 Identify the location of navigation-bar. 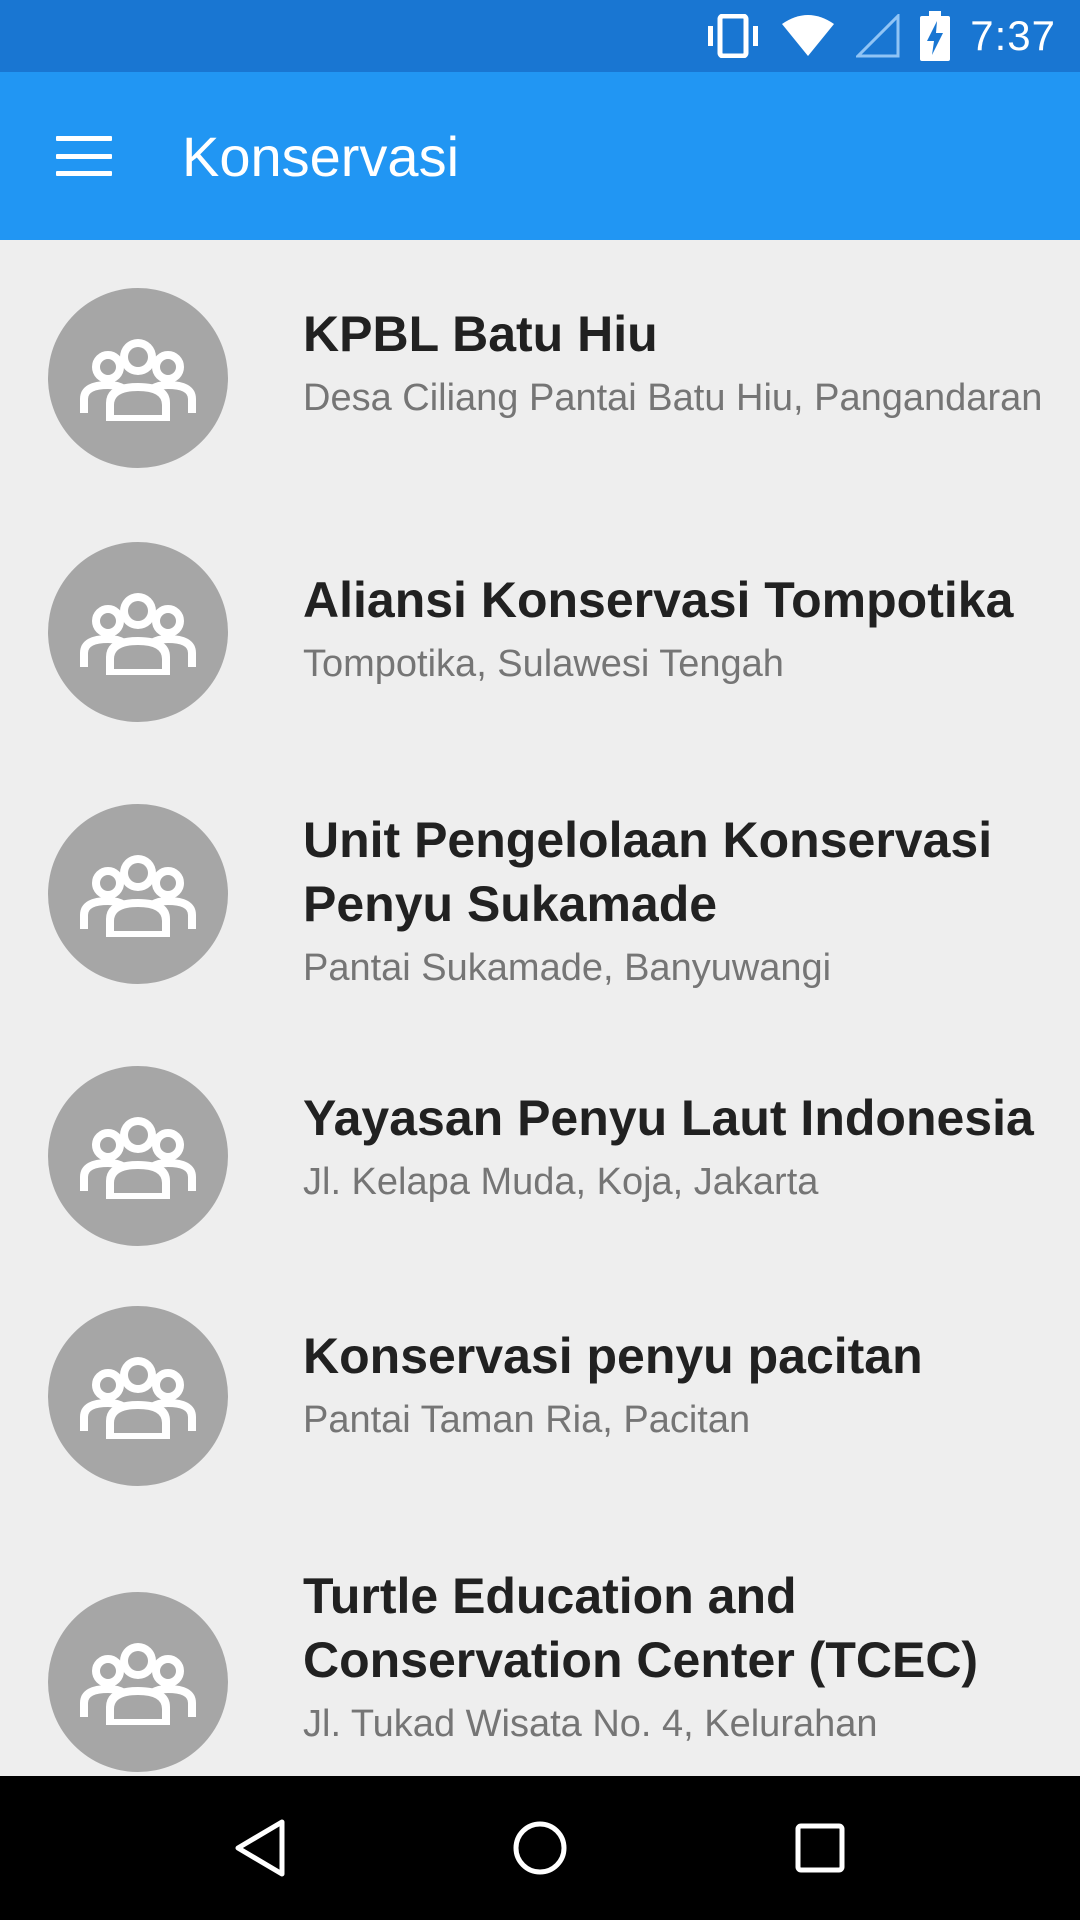
(540, 1848).